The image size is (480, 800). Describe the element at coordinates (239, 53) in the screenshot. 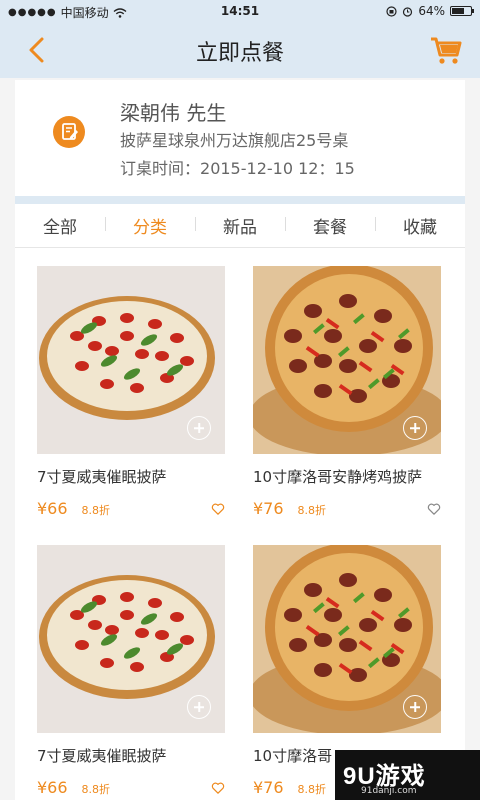

I see `page-title: 立即点餐` at that location.